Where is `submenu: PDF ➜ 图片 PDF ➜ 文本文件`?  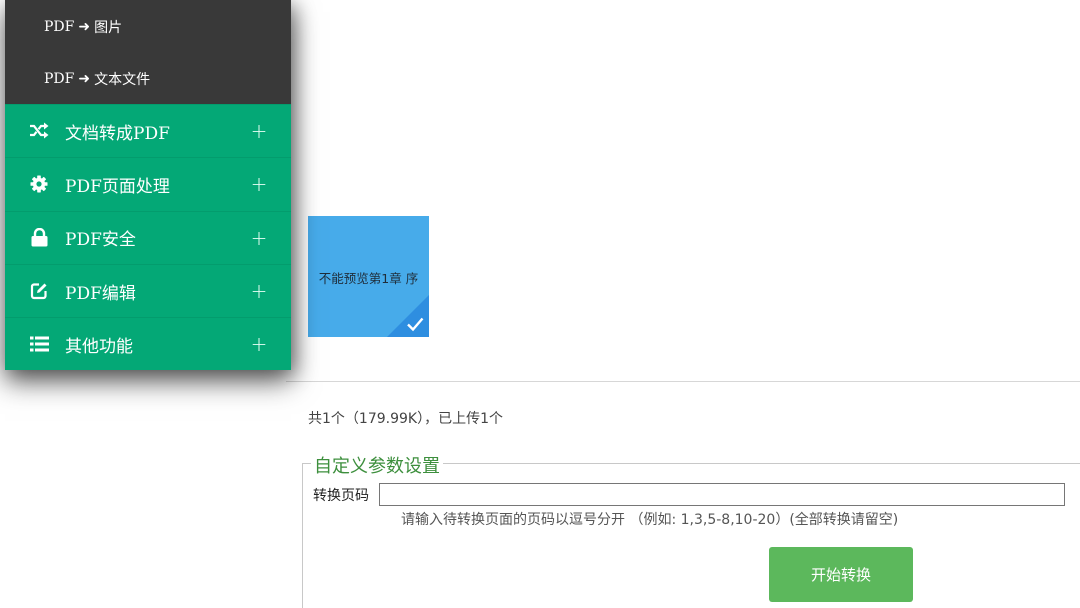
submenu: PDF ➜ 图片 PDF ➜ 文本文件 is located at coordinates (148, 52).